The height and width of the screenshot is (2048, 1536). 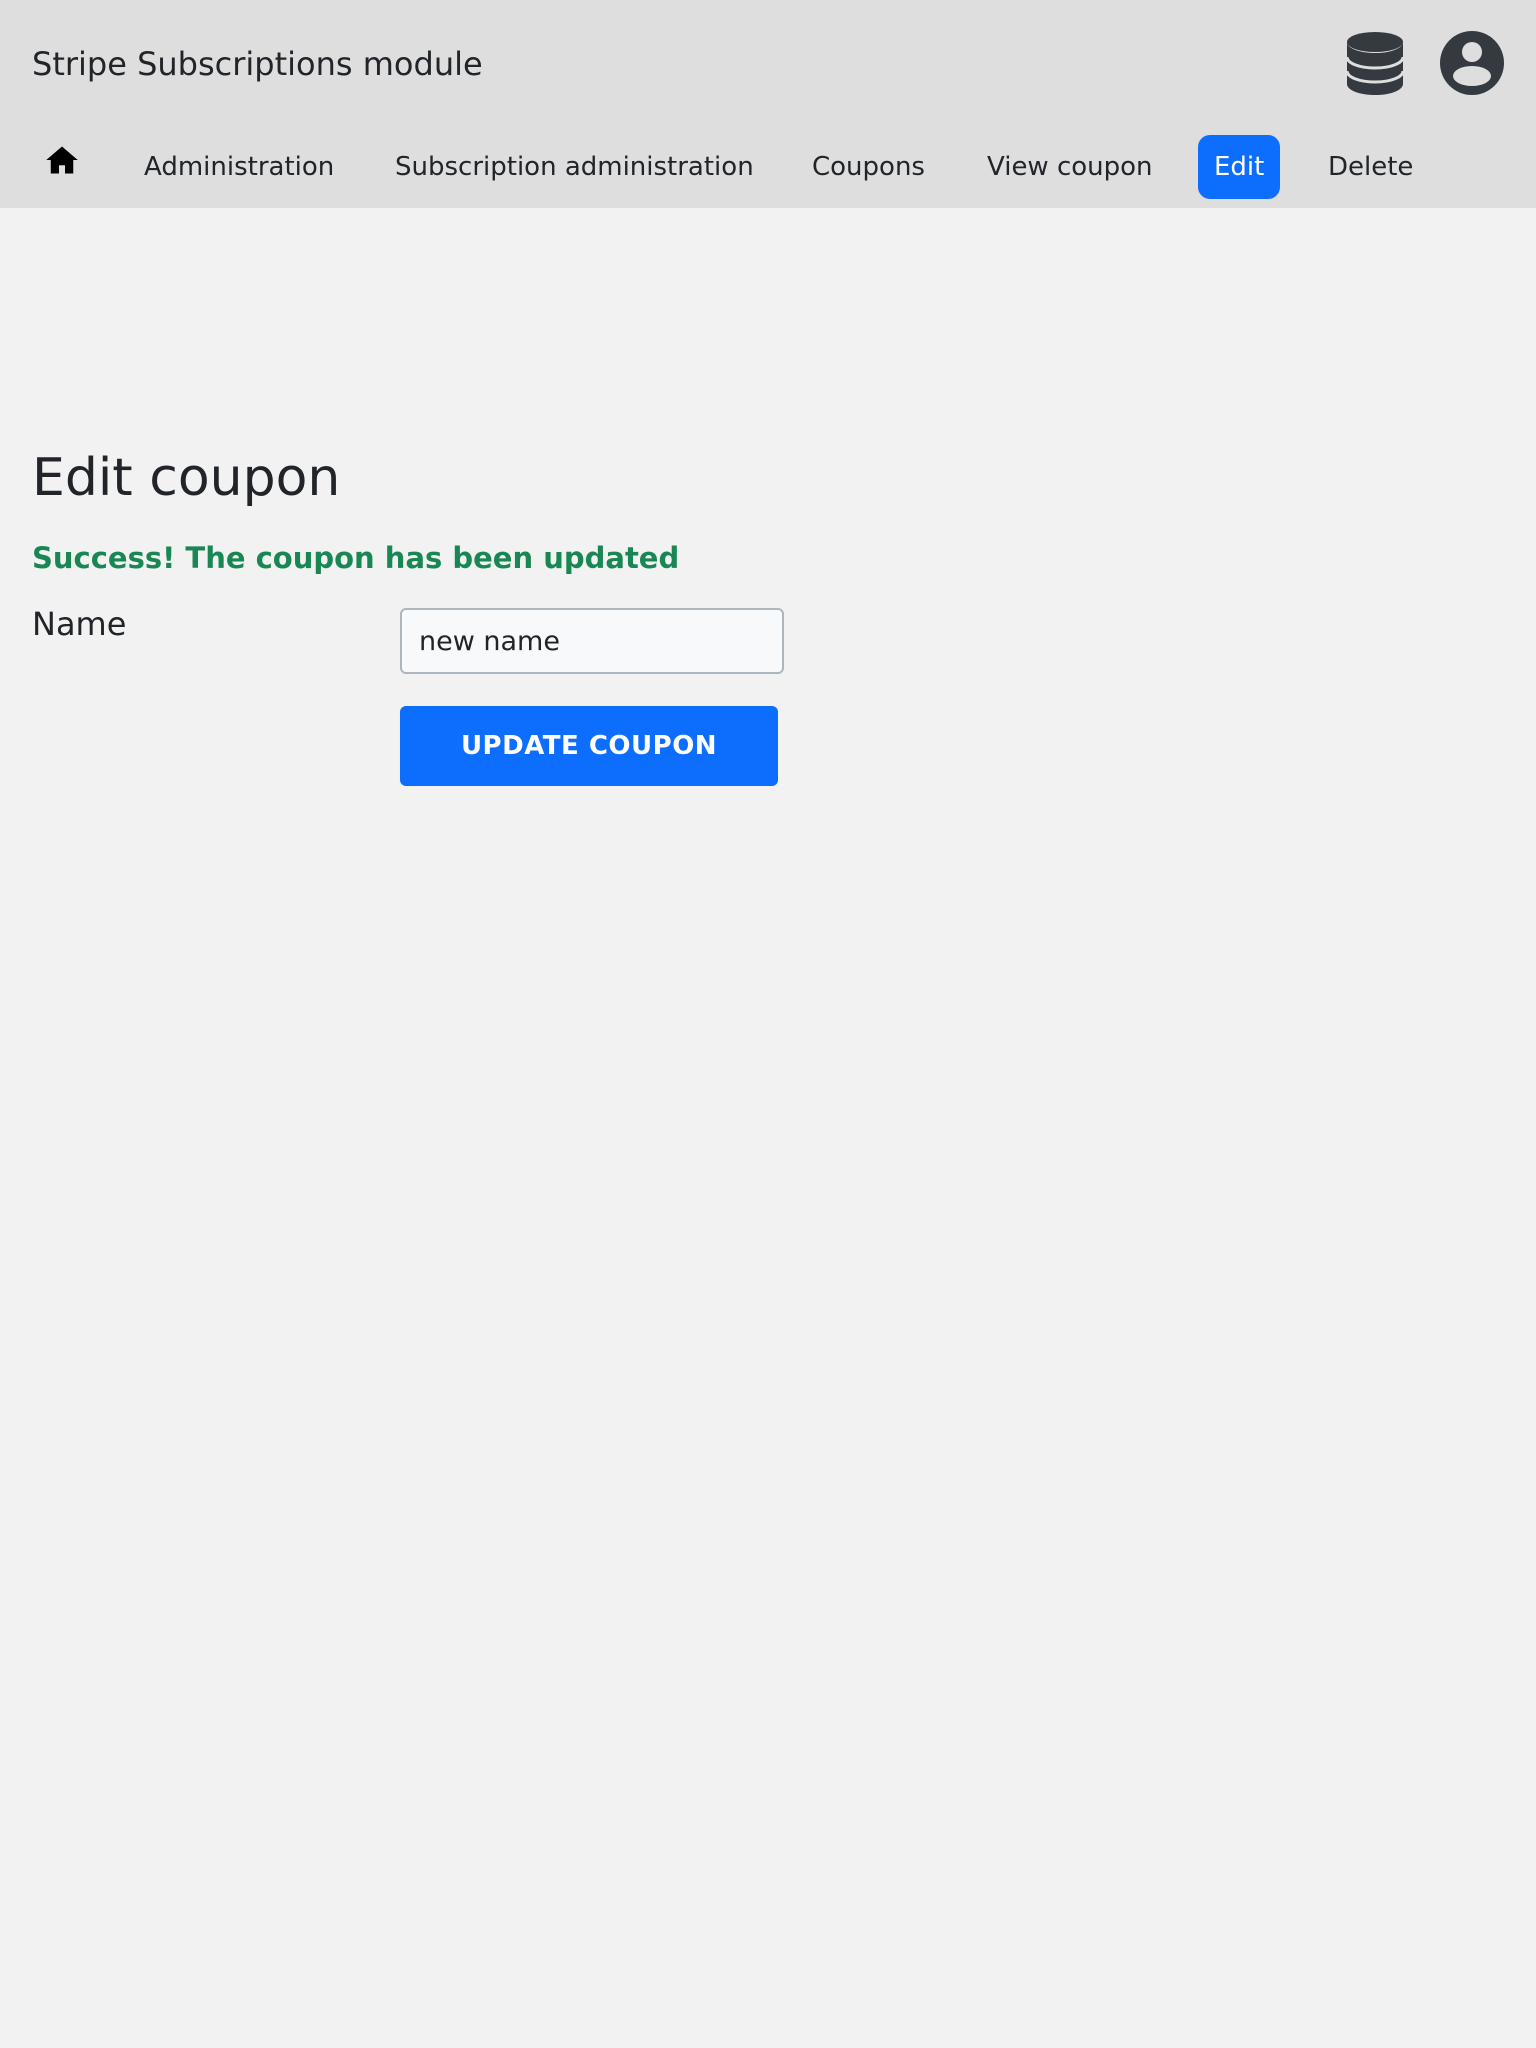 I want to click on database-icon, so click(x=1375, y=63).